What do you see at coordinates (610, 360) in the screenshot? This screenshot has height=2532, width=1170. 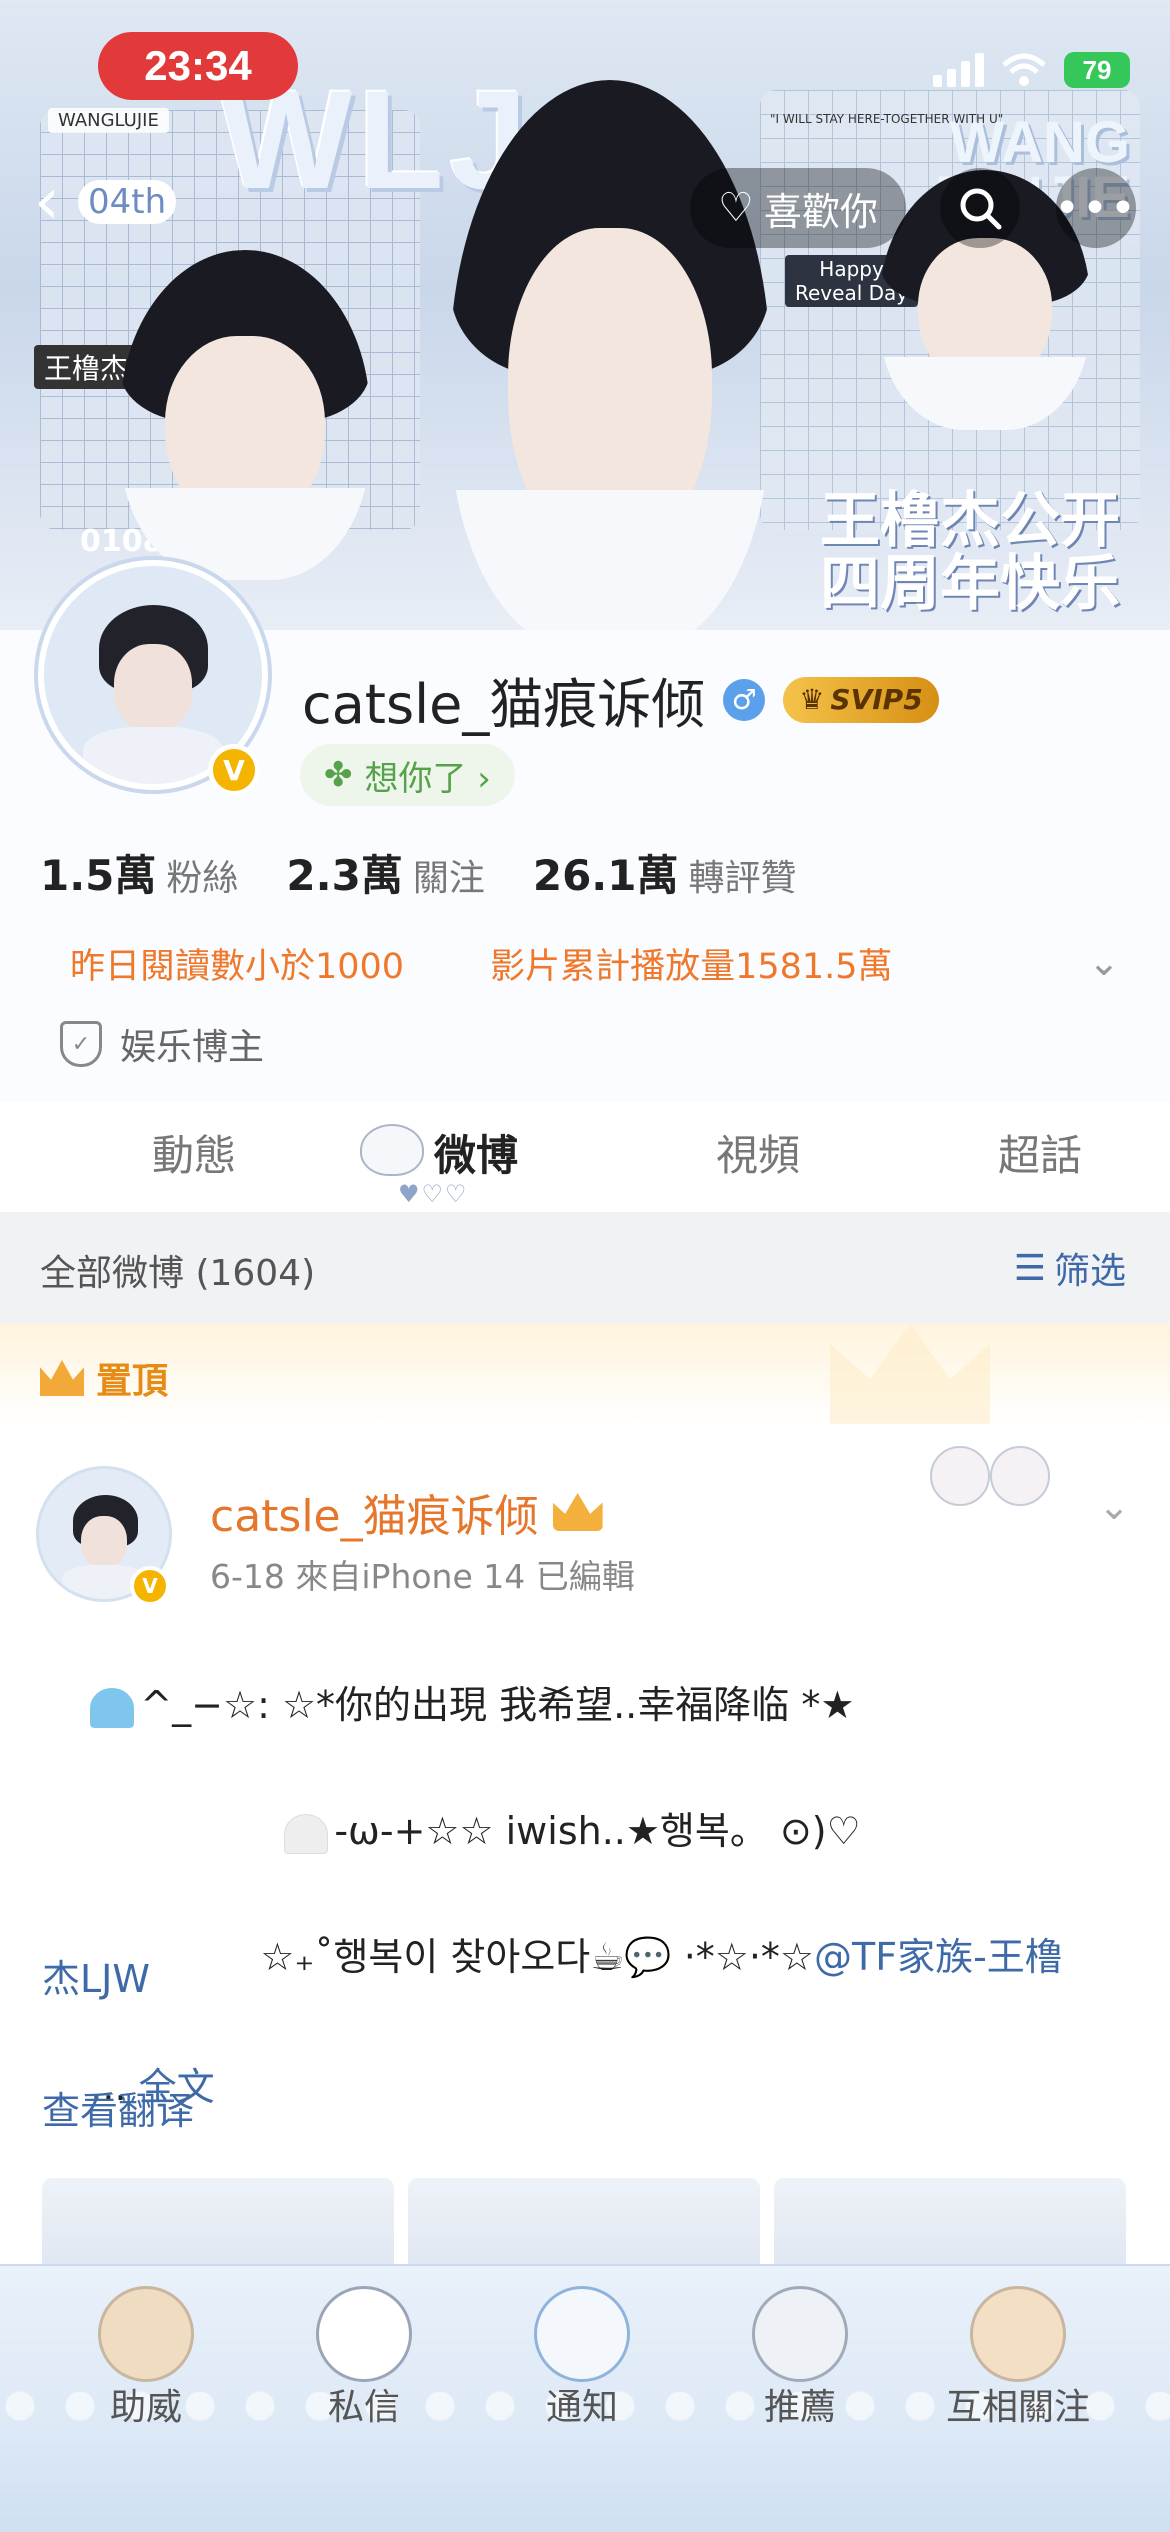 I see `banner-portrait-center` at bounding box center [610, 360].